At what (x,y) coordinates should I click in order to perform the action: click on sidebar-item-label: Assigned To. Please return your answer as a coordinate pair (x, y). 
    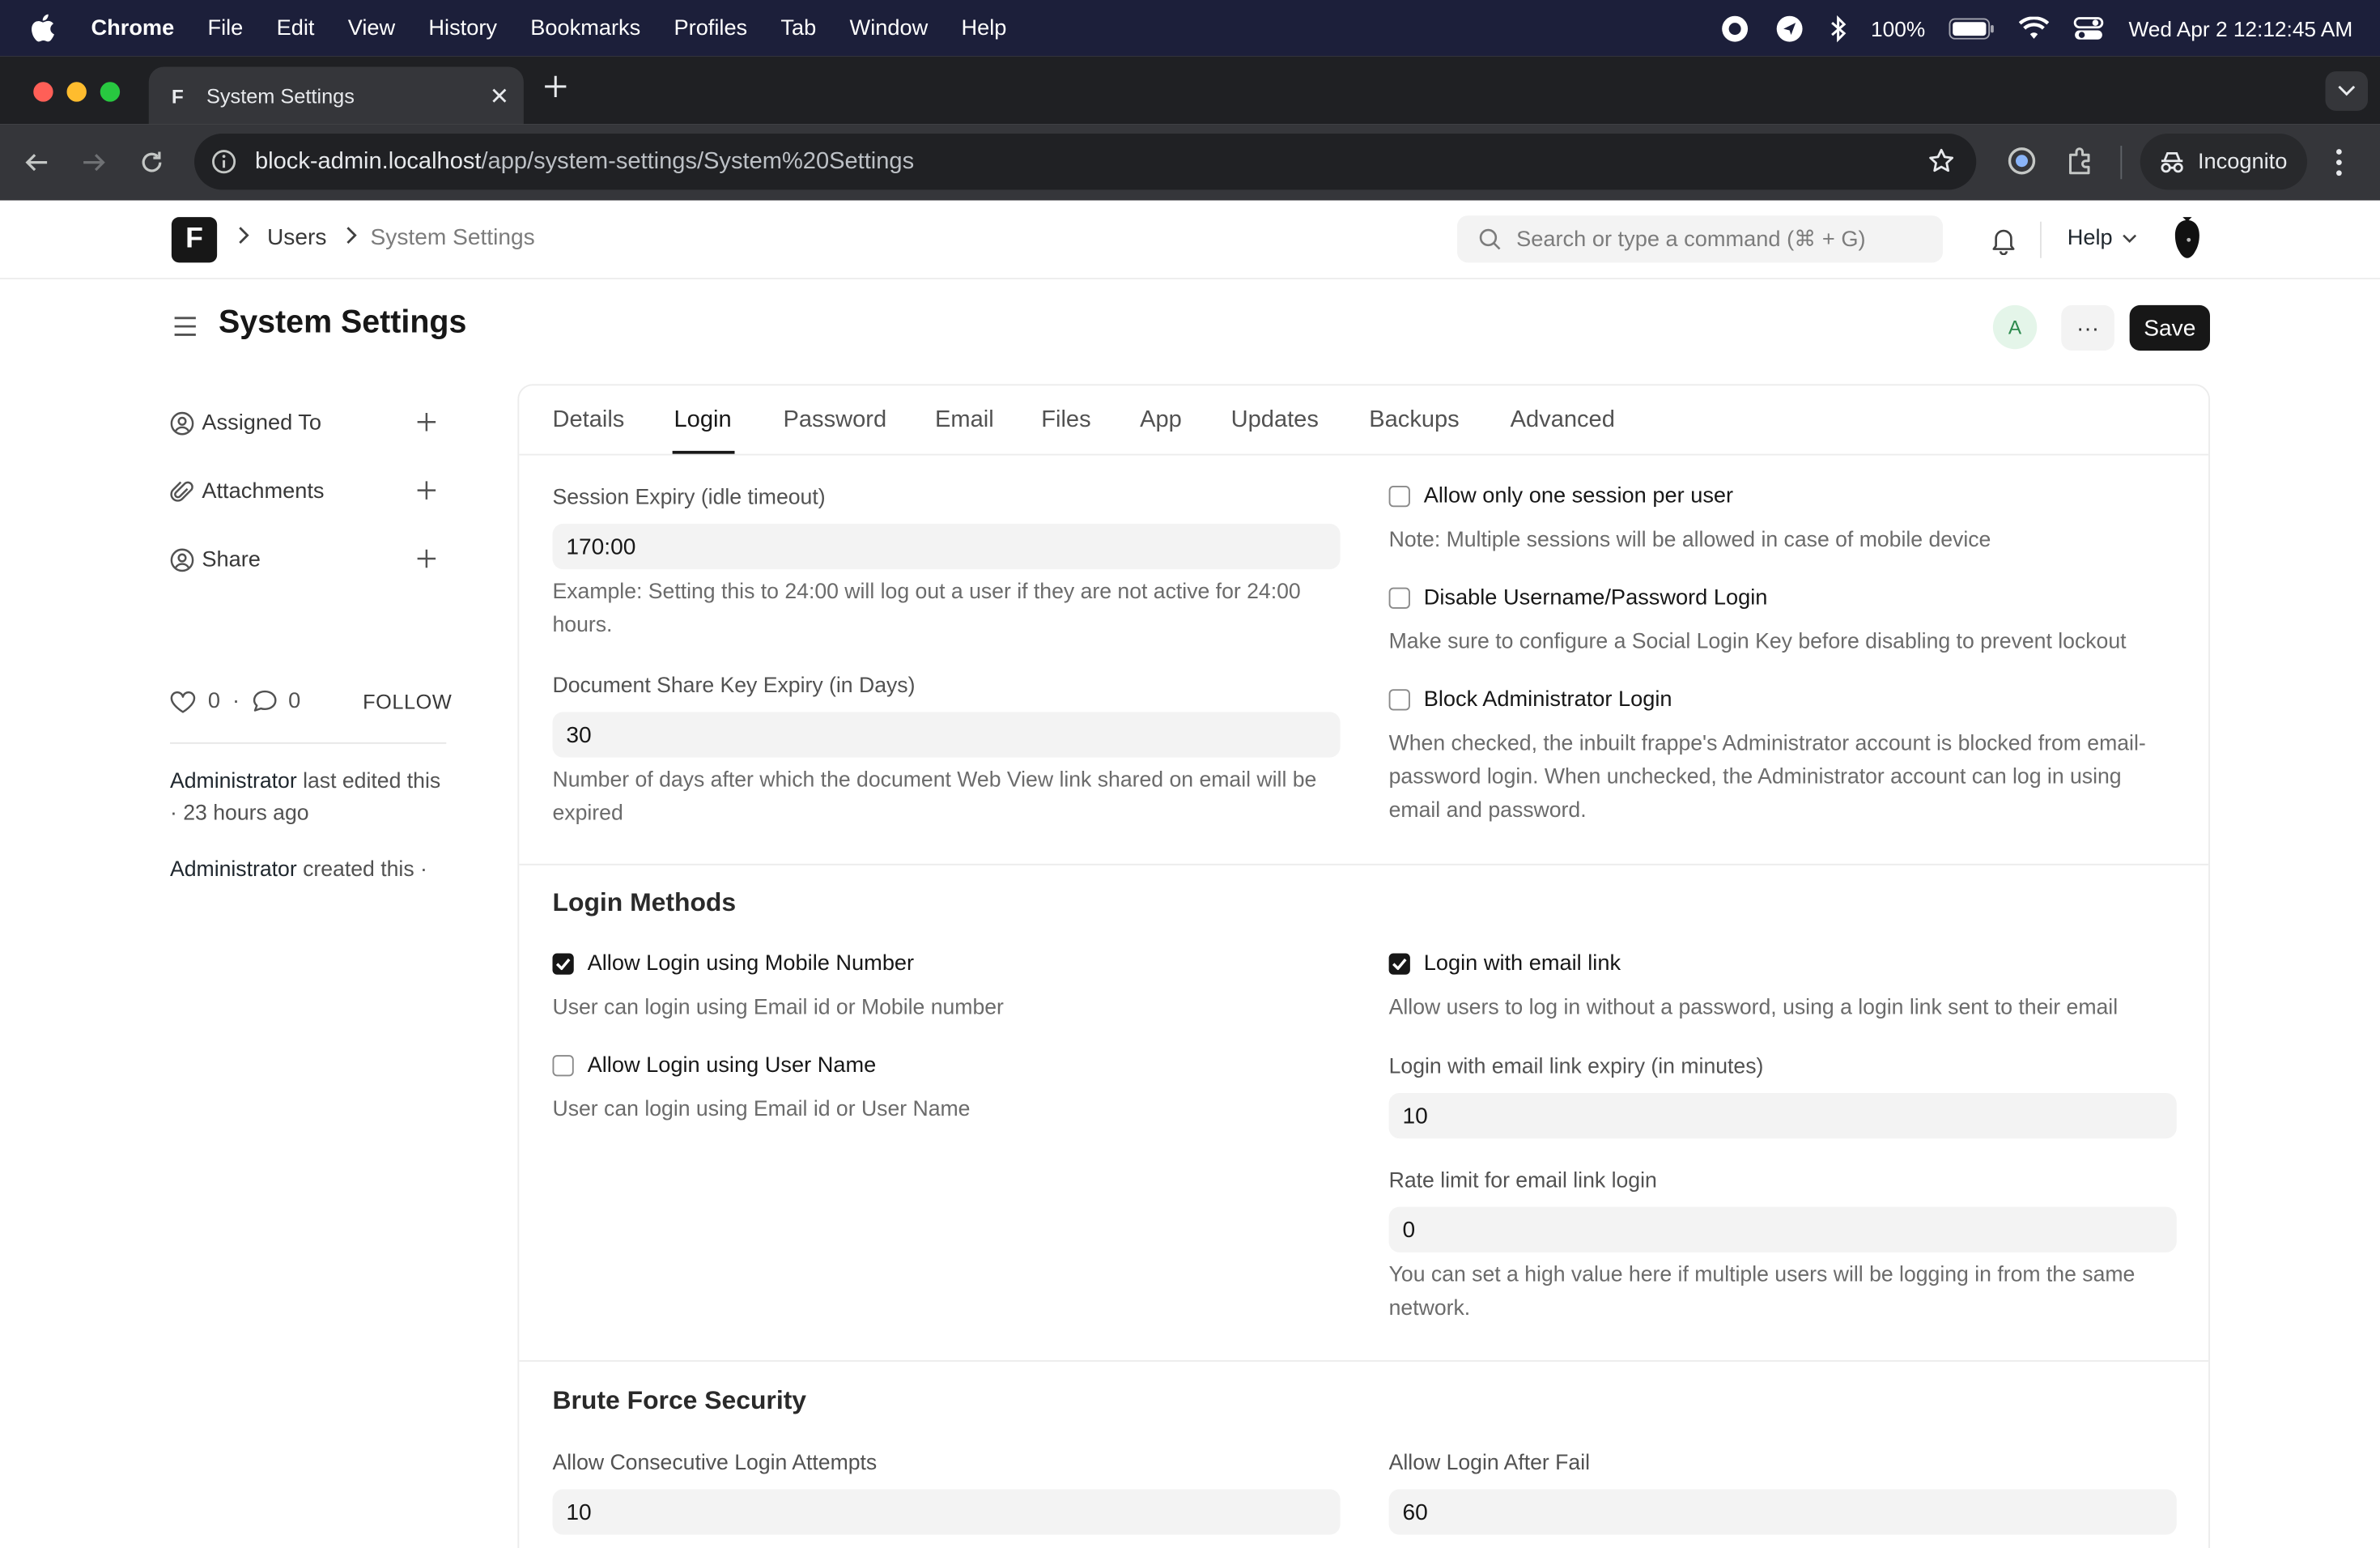
    Looking at the image, I should click on (262, 423).